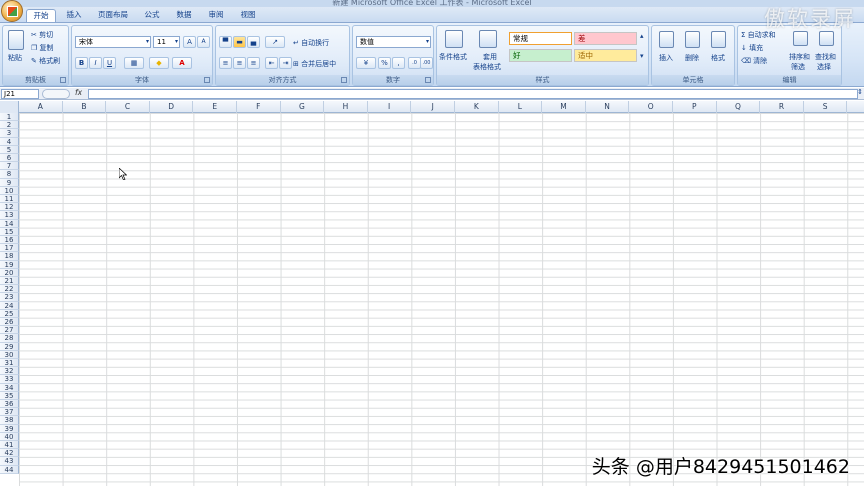 The image size is (864, 486). What do you see at coordinates (203, 42) in the screenshot?
I see `shrink-font-button: A` at bounding box center [203, 42].